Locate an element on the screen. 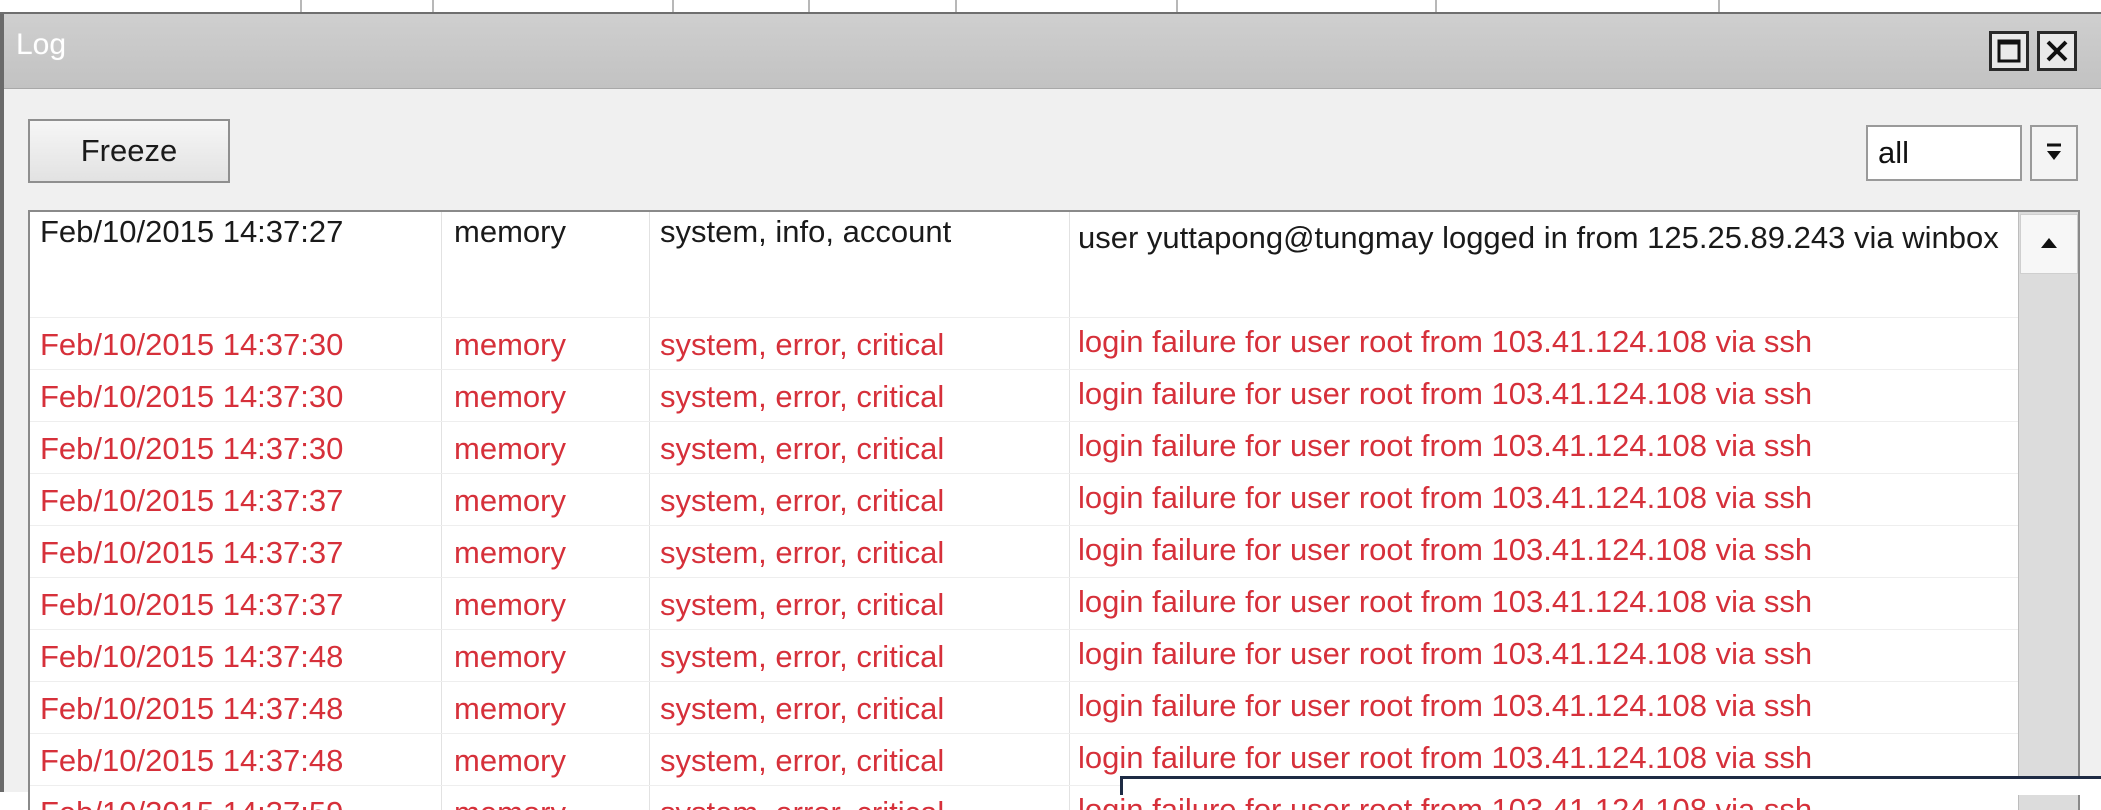 This screenshot has height=810, width=2101. scroll-up-arrow-icon is located at coordinates (2049, 243).